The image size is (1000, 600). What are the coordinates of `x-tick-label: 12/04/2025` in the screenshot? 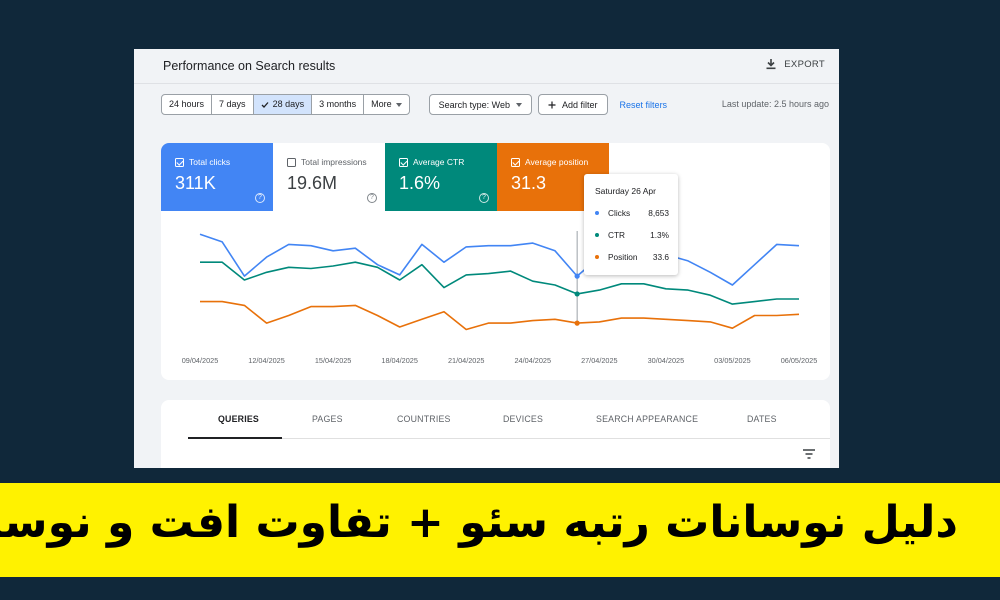 It's located at (266, 360).